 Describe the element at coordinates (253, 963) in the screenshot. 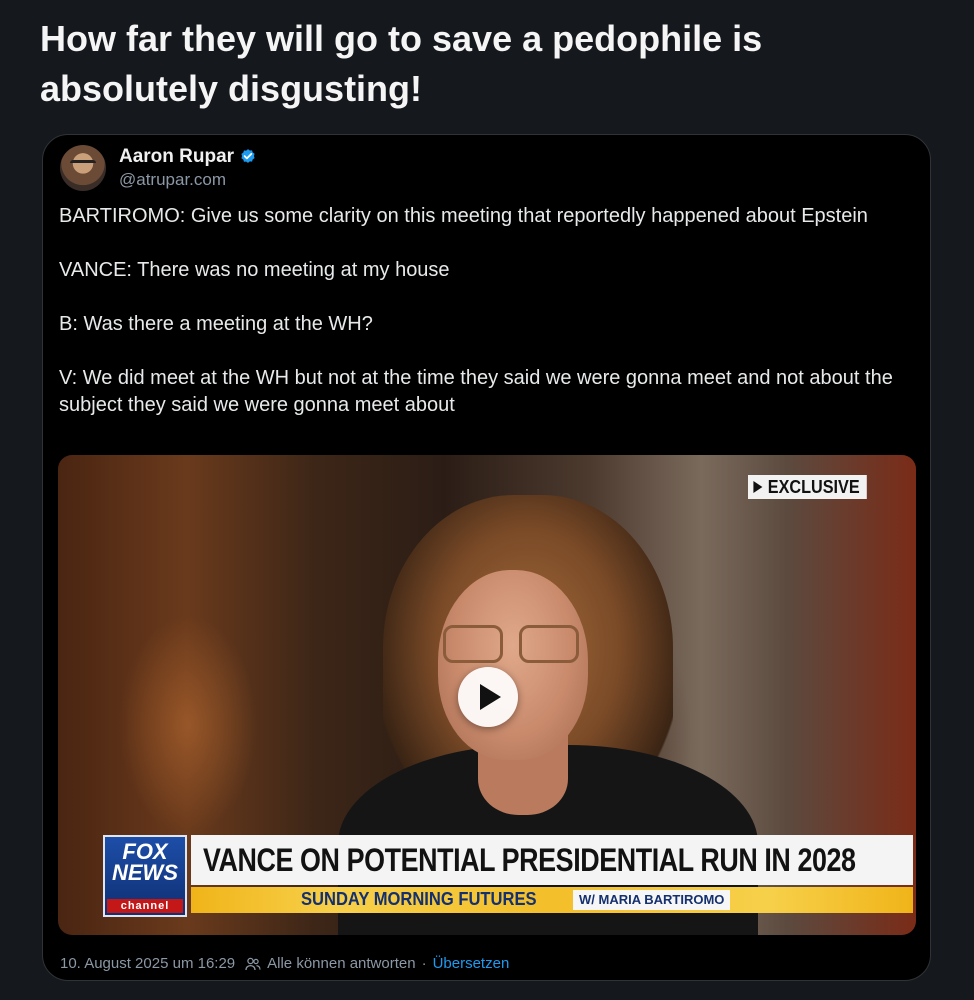

I see `people-icon` at that location.